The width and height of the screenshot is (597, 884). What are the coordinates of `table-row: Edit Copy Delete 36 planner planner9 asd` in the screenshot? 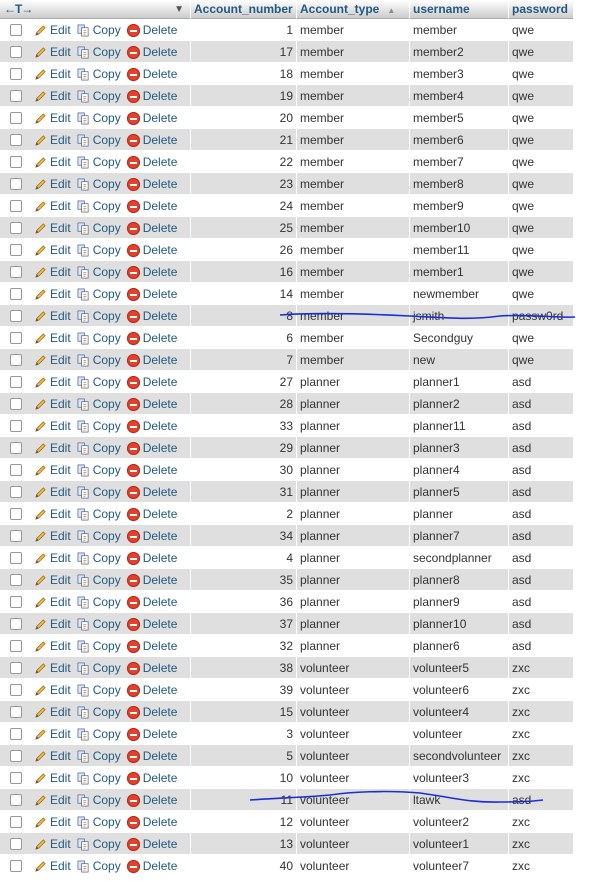 It's located at (287, 602).